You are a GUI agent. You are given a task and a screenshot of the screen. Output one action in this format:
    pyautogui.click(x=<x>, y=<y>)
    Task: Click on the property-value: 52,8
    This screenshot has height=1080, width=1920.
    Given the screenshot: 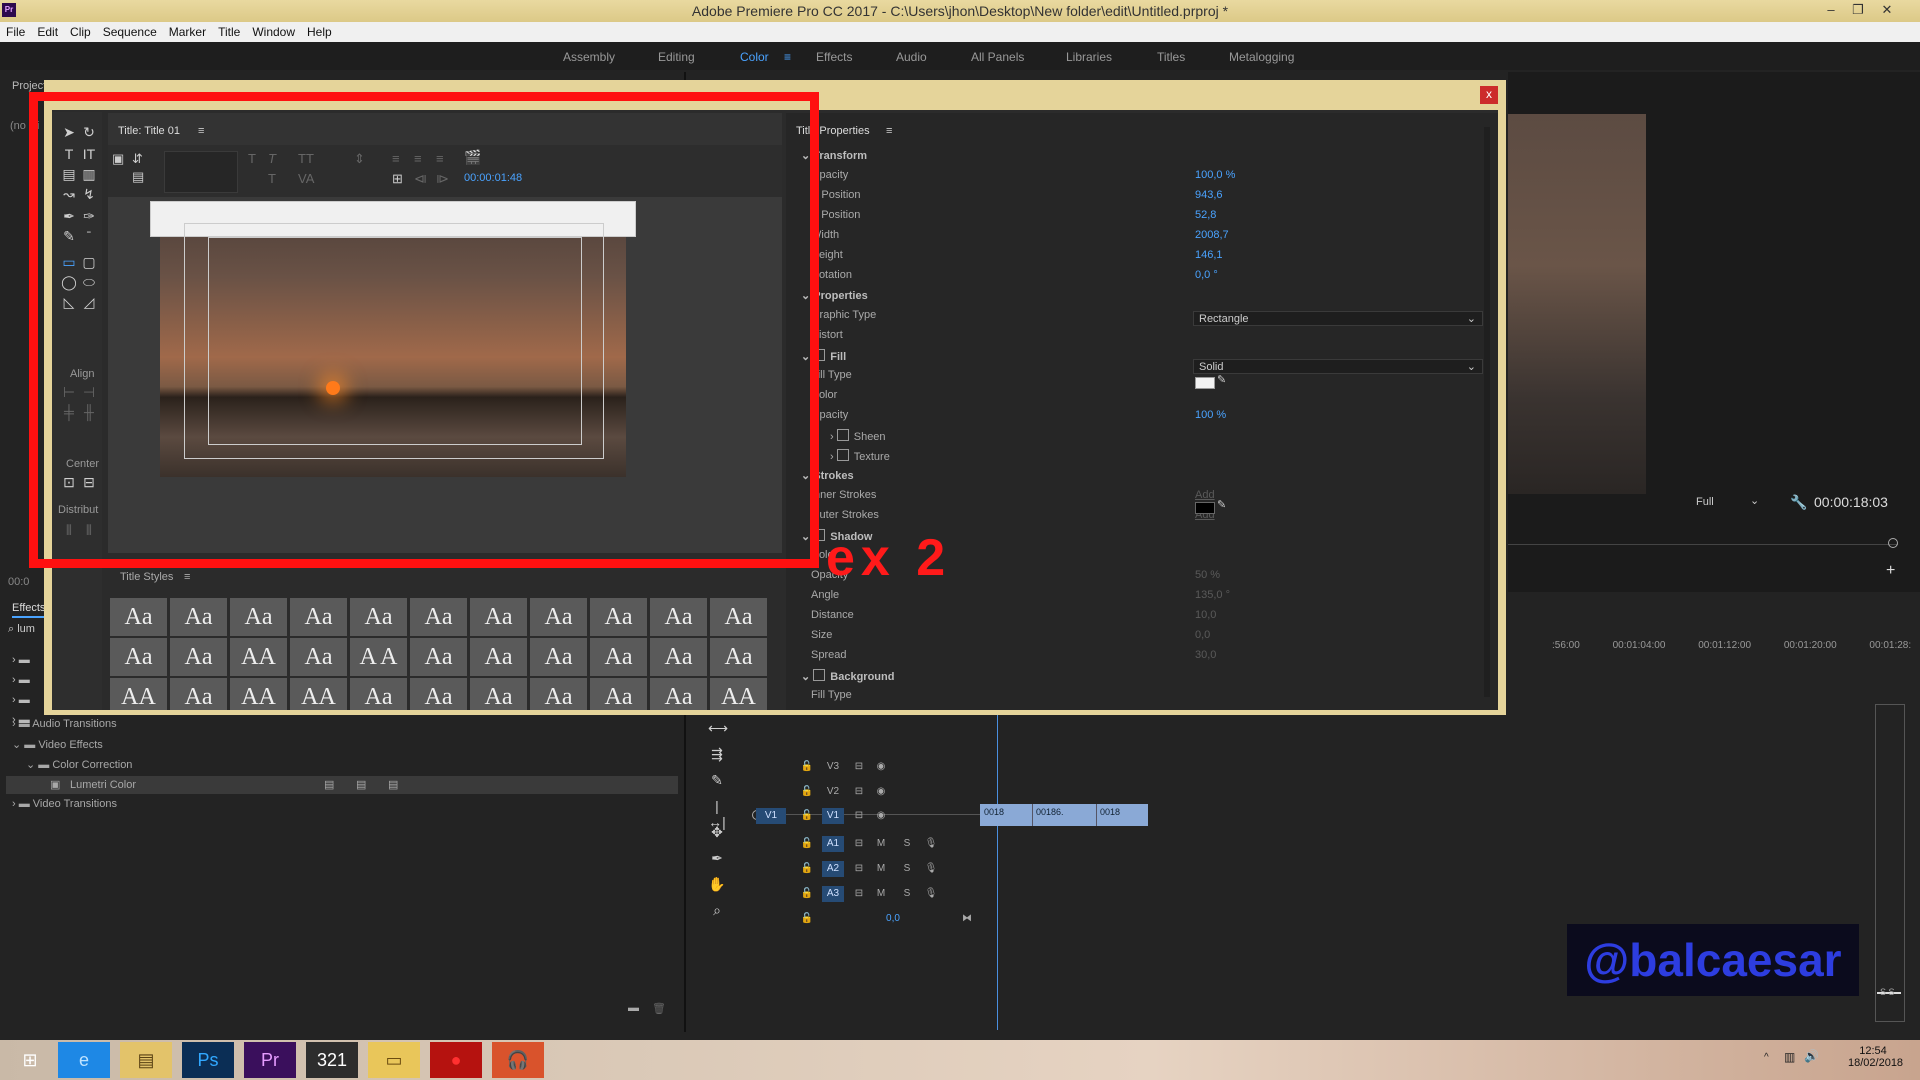 What is the action you would take?
    pyautogui.click(x=1205, y=215)
    